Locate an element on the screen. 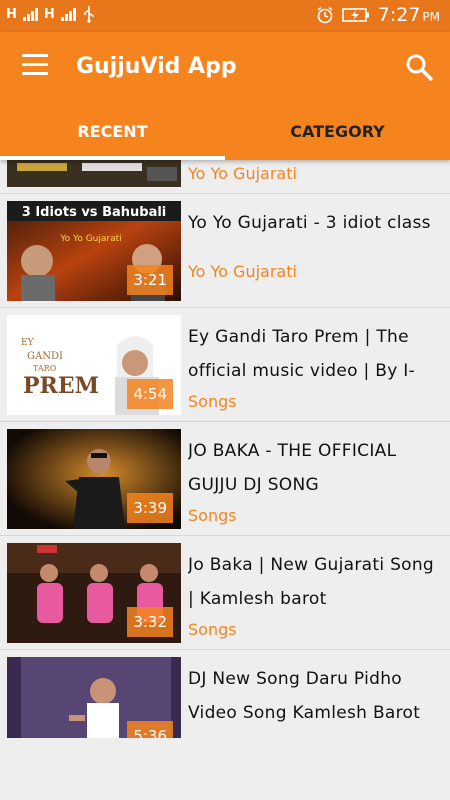 This screenshot has width=450, height=800. svg-text: TARO is located at coordinates (45, 368).